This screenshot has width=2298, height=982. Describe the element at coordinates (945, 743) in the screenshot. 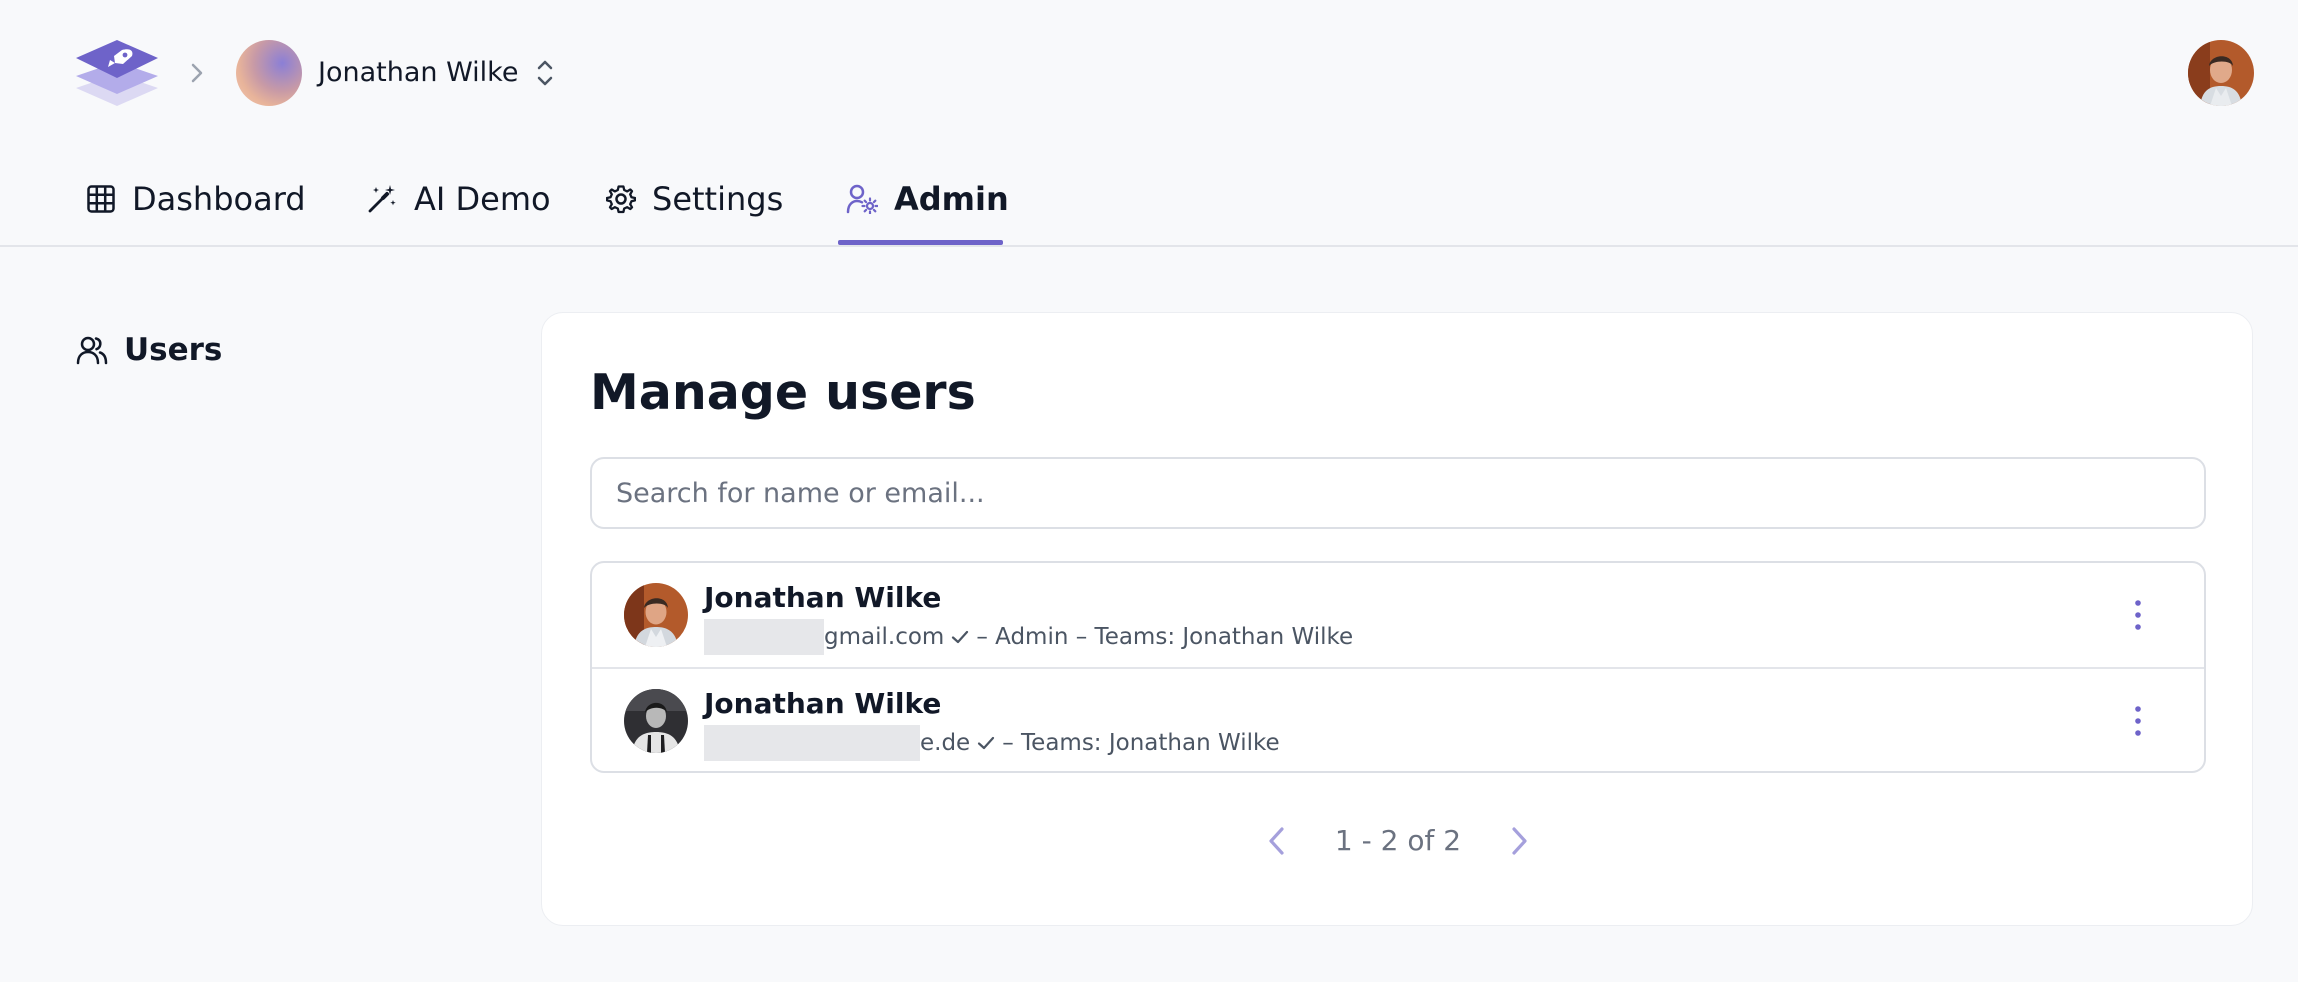

I see `user-email: e.de` at that location.